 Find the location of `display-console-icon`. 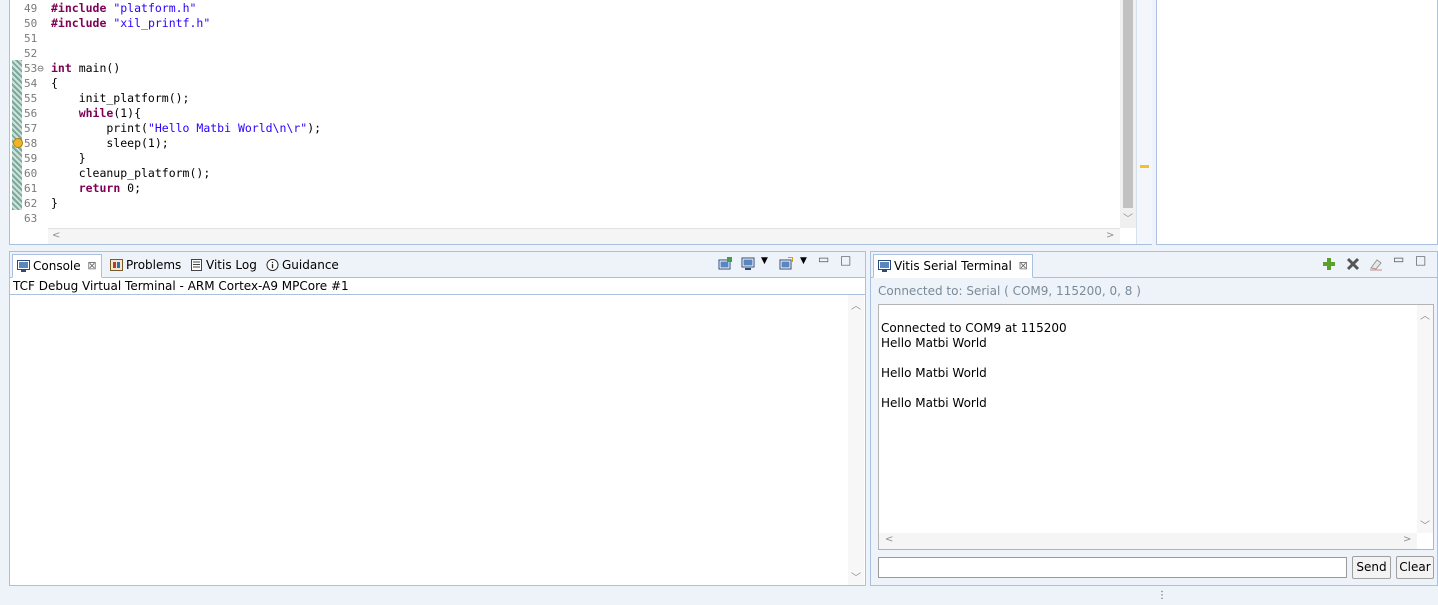

display-console-icon is located at coordinates (748, 264).